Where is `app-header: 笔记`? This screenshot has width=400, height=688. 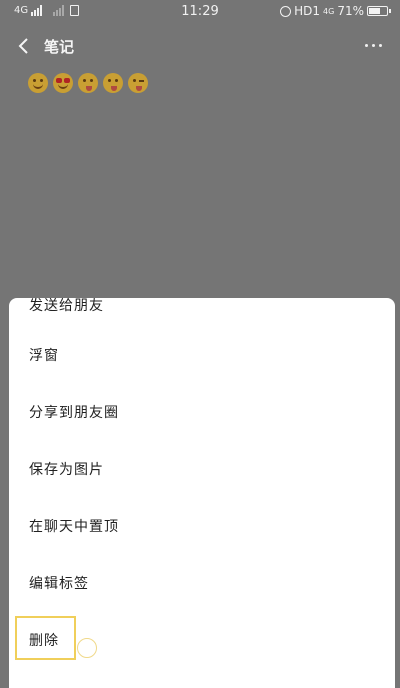
app-header: 笔记 is located at coordinates (200, 46).